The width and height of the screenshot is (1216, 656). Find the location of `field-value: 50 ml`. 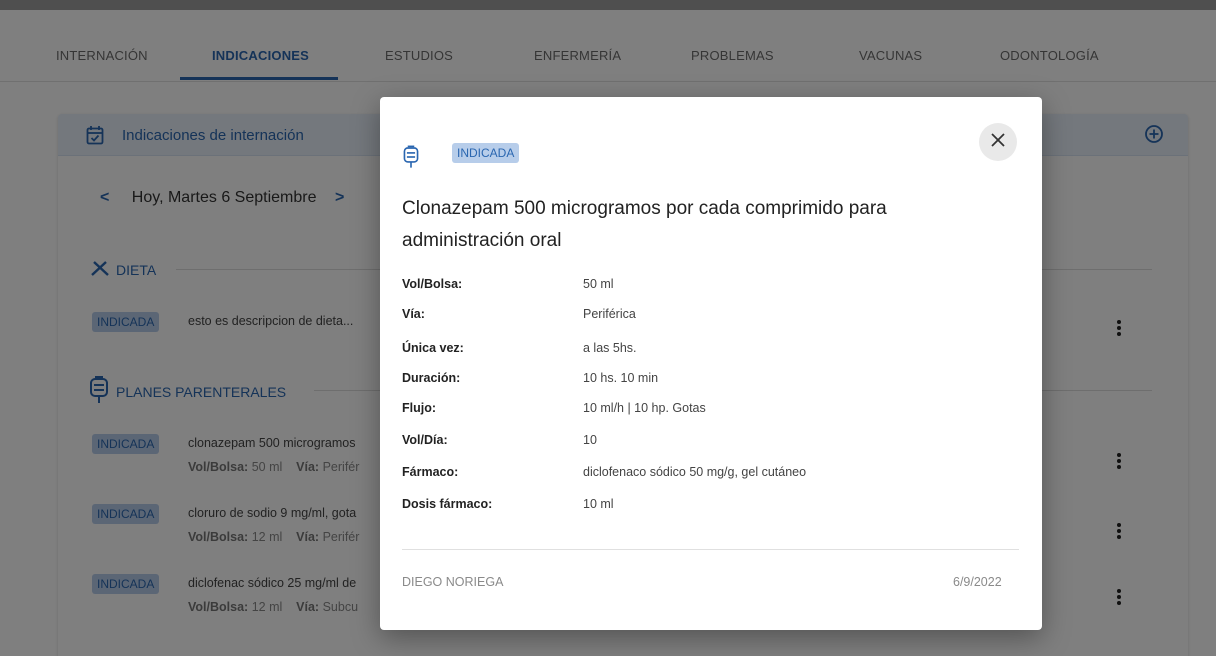

field-value: 50 ml is located at coordinates (598, 284).